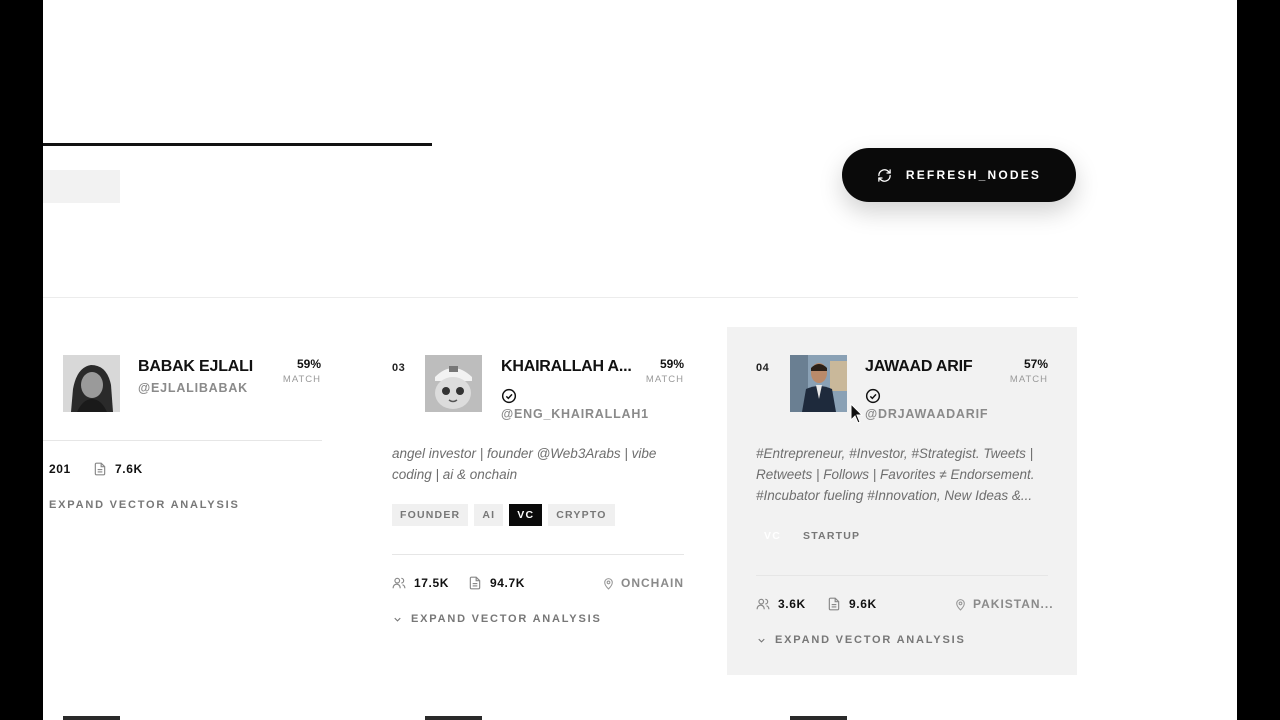 This screenshot has height=720, width=1280. I want to click on location: ONCHAIN, so click(643, 583).